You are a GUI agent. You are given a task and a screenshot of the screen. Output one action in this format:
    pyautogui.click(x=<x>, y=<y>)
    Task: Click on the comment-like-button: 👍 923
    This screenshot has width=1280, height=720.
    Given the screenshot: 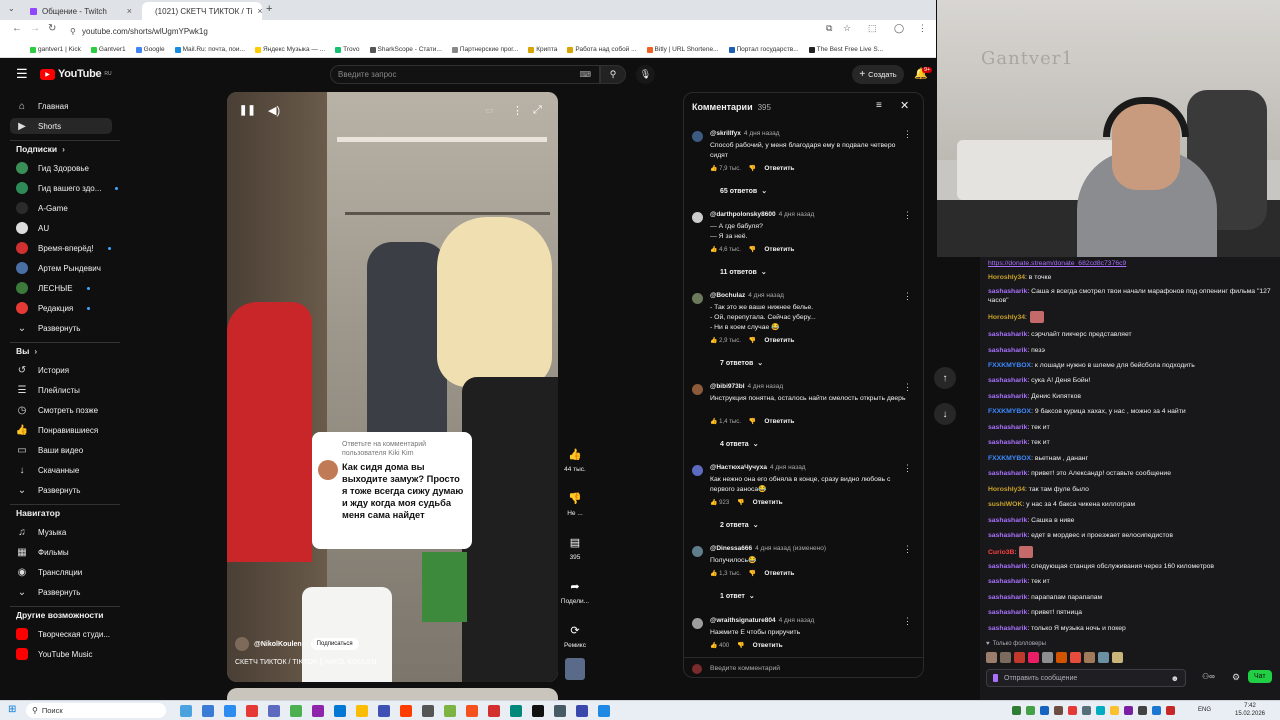 What is the action you would take?
    pyautogui.click(x=719, y=502)
    